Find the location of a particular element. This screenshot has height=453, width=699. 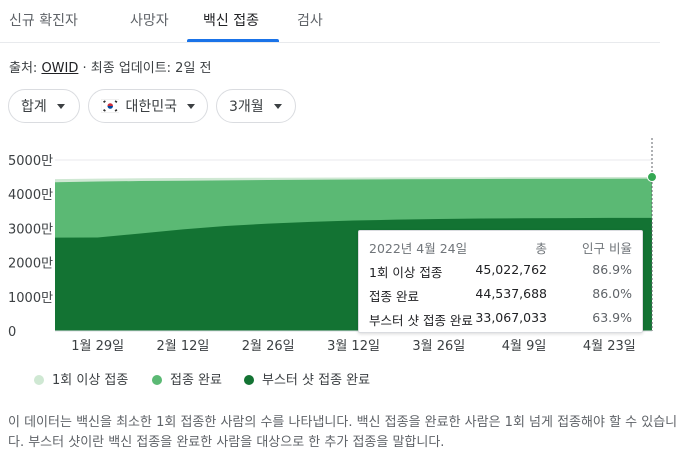

y-tick-label: 1000만 is located at coordinates (30, 298).